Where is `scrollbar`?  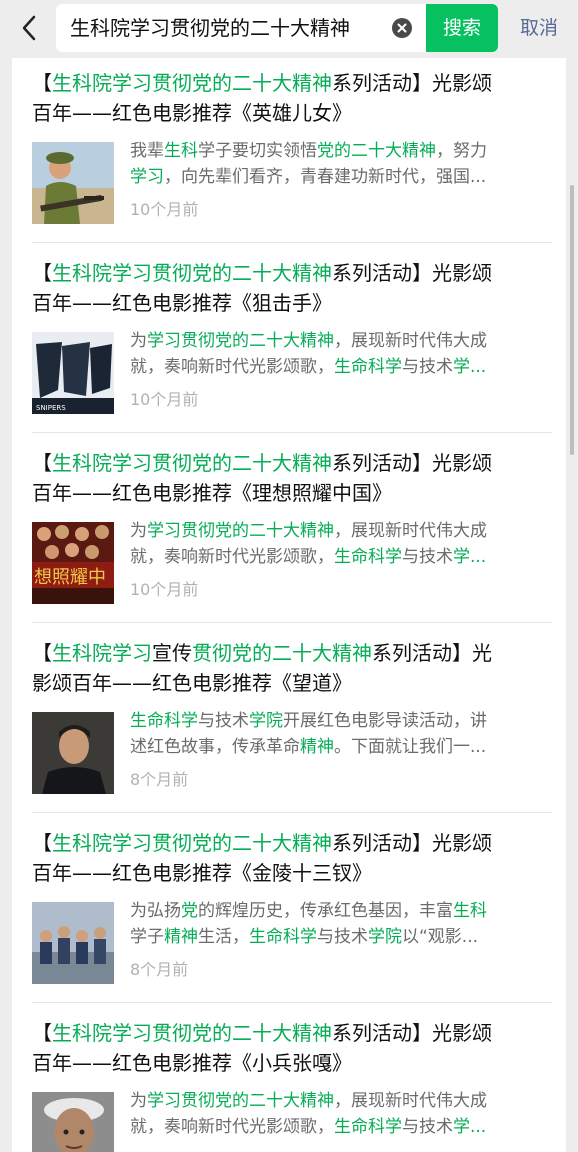
scrollbar is located at coordinates (572, 320).